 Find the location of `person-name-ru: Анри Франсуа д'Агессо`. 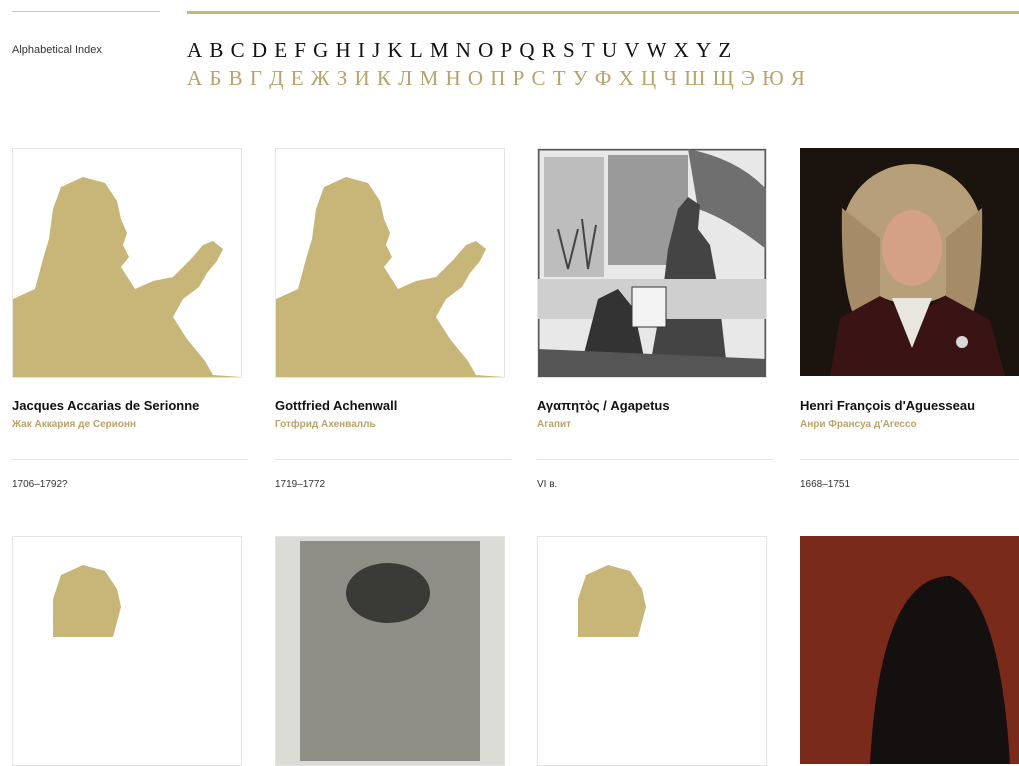

person-name-ru: Анри Франсуа д'Агессо is located at coordinates (858, 424).